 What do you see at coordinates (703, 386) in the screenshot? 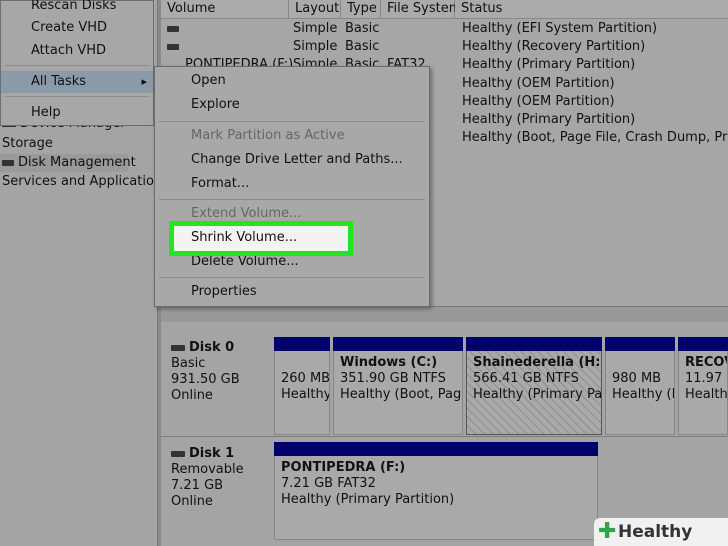
I see `partition-block: RECOVE11.97 GHealthy` at bounding box center [703, 386].